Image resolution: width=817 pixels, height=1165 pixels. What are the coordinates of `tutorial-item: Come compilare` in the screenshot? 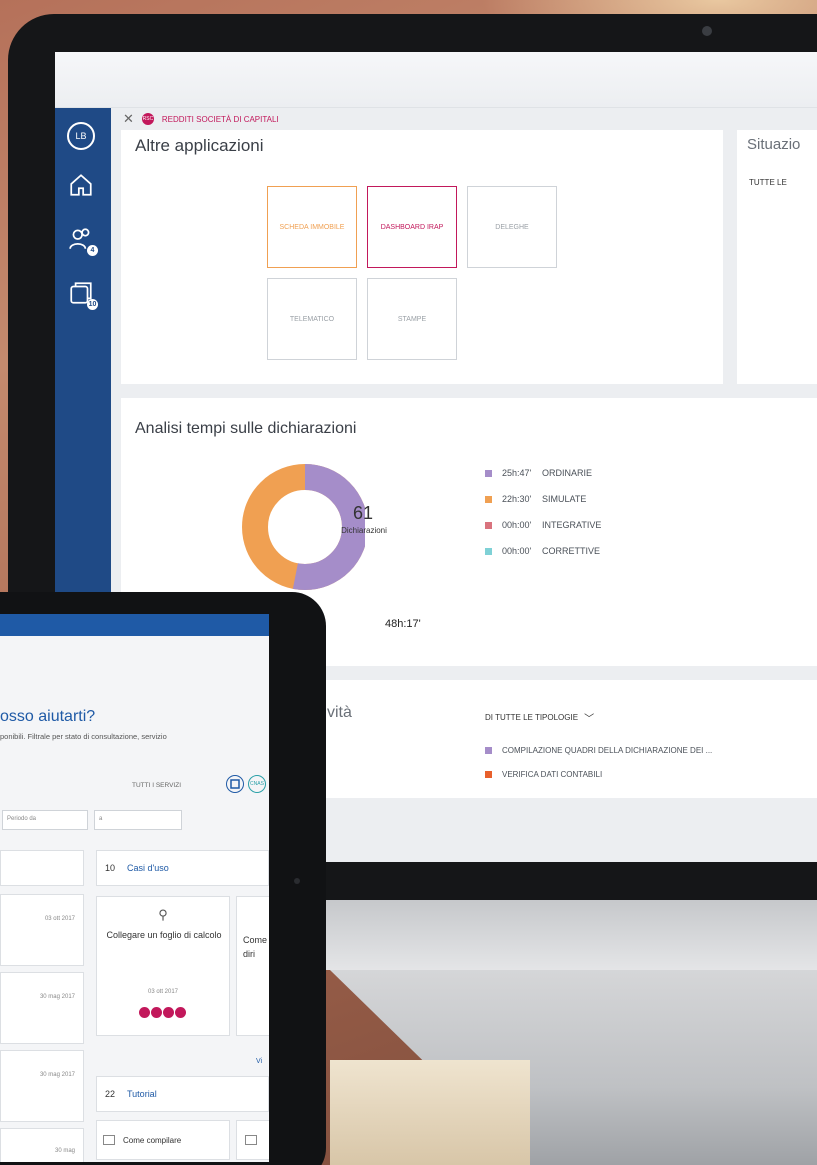 It's located at (163, 1140).